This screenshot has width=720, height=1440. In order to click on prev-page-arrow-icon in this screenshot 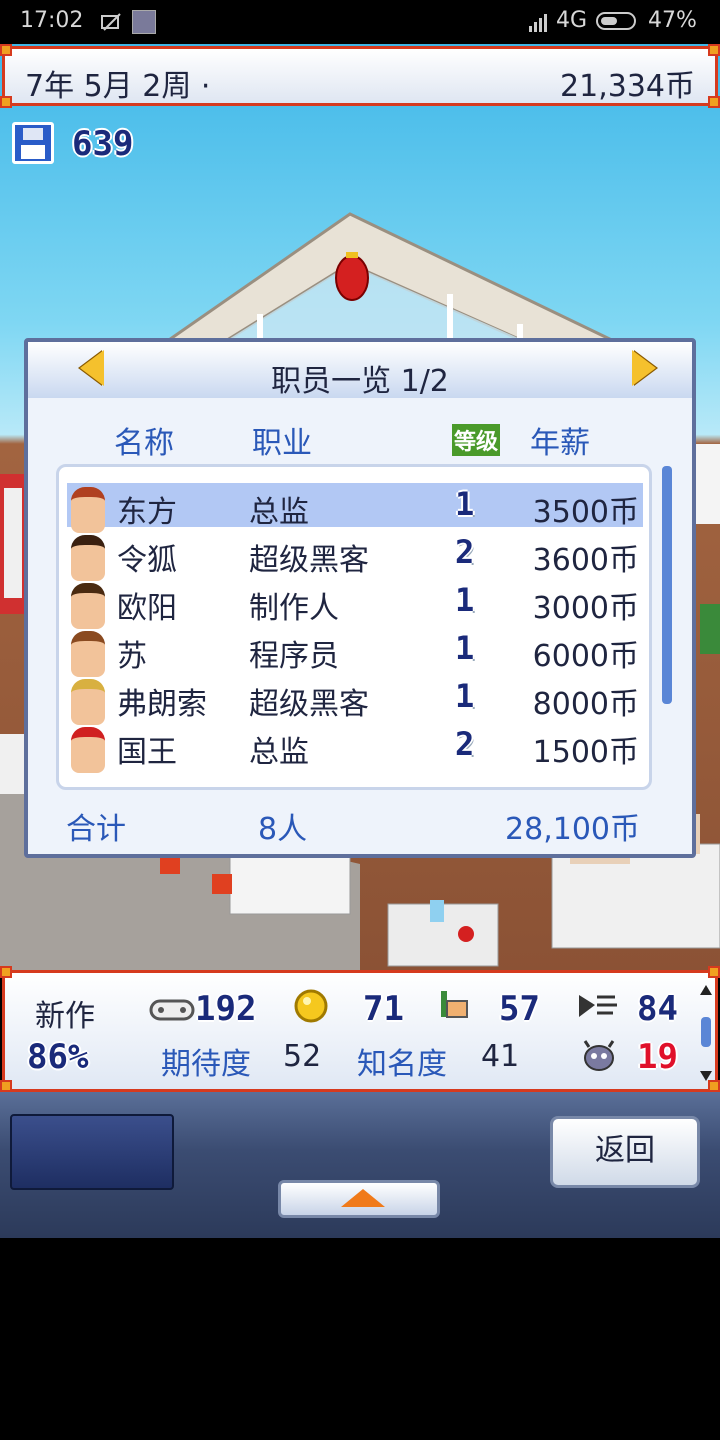, I will do `click(92, 368)`.